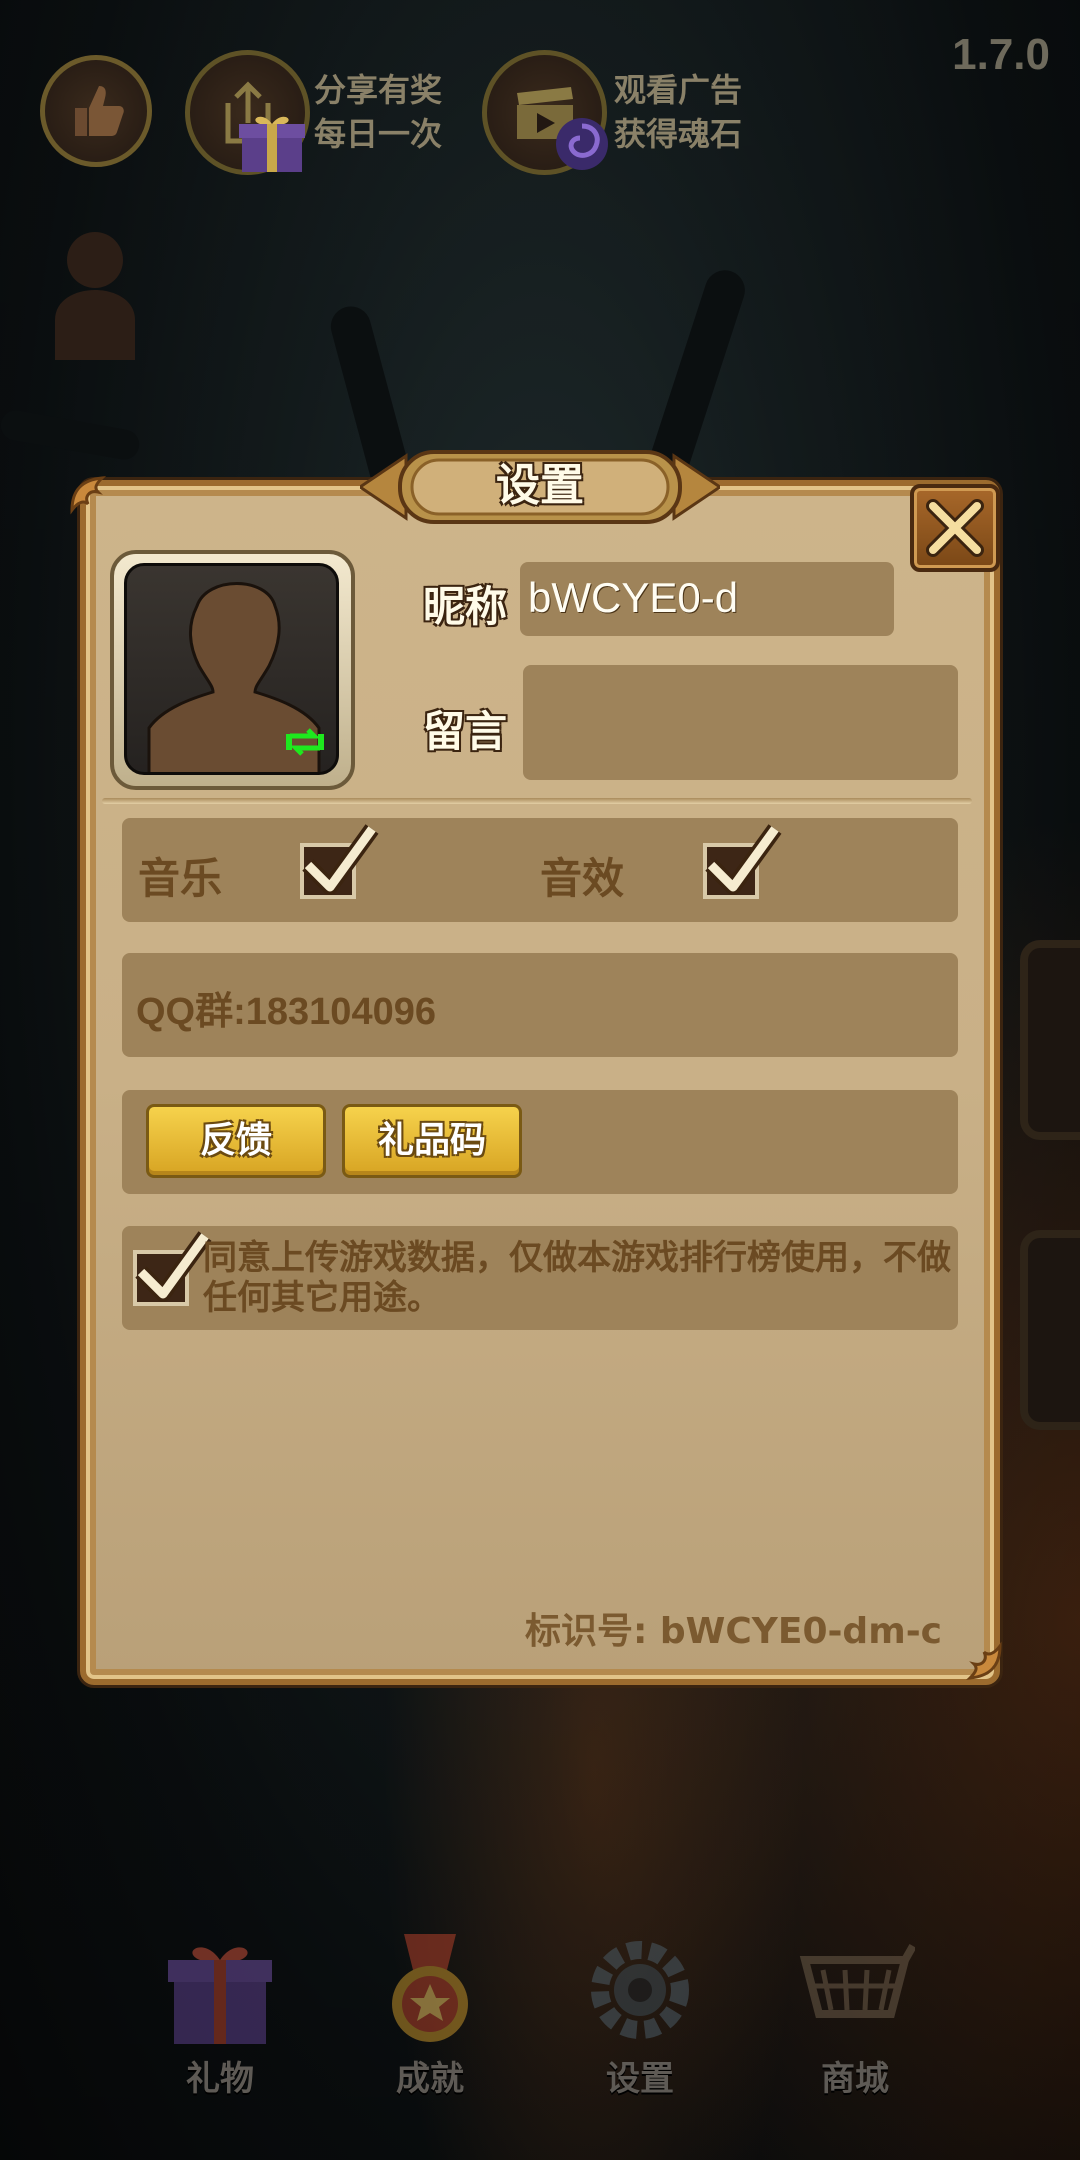 The image size is (1080, 2160). What do you see at coordinates (286, 1012) in the screenshot?
I see `qq-group-text: QQ群:183104096` at bounding box center [286, 1012].